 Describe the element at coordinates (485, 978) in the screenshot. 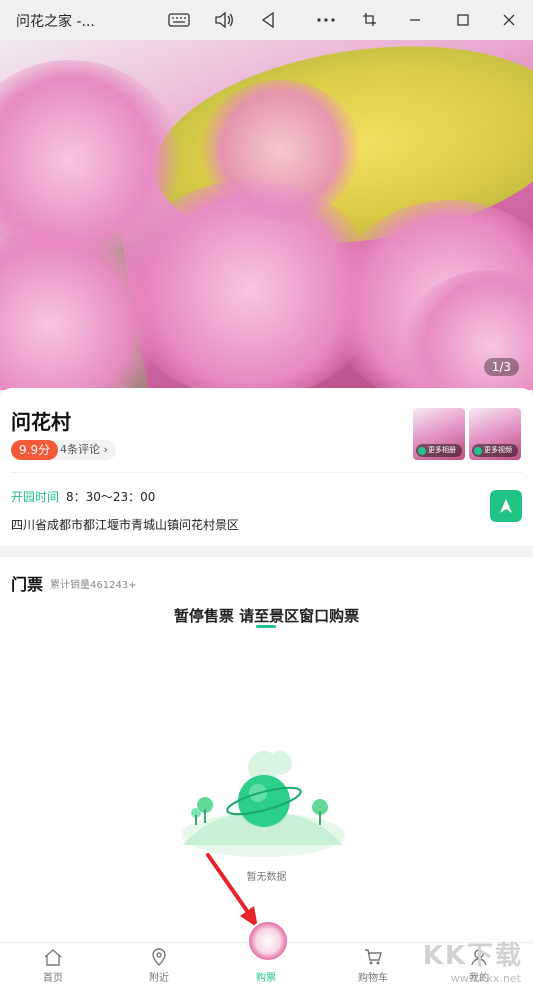

I see `watermark-url: www.kkx.net` at that location.